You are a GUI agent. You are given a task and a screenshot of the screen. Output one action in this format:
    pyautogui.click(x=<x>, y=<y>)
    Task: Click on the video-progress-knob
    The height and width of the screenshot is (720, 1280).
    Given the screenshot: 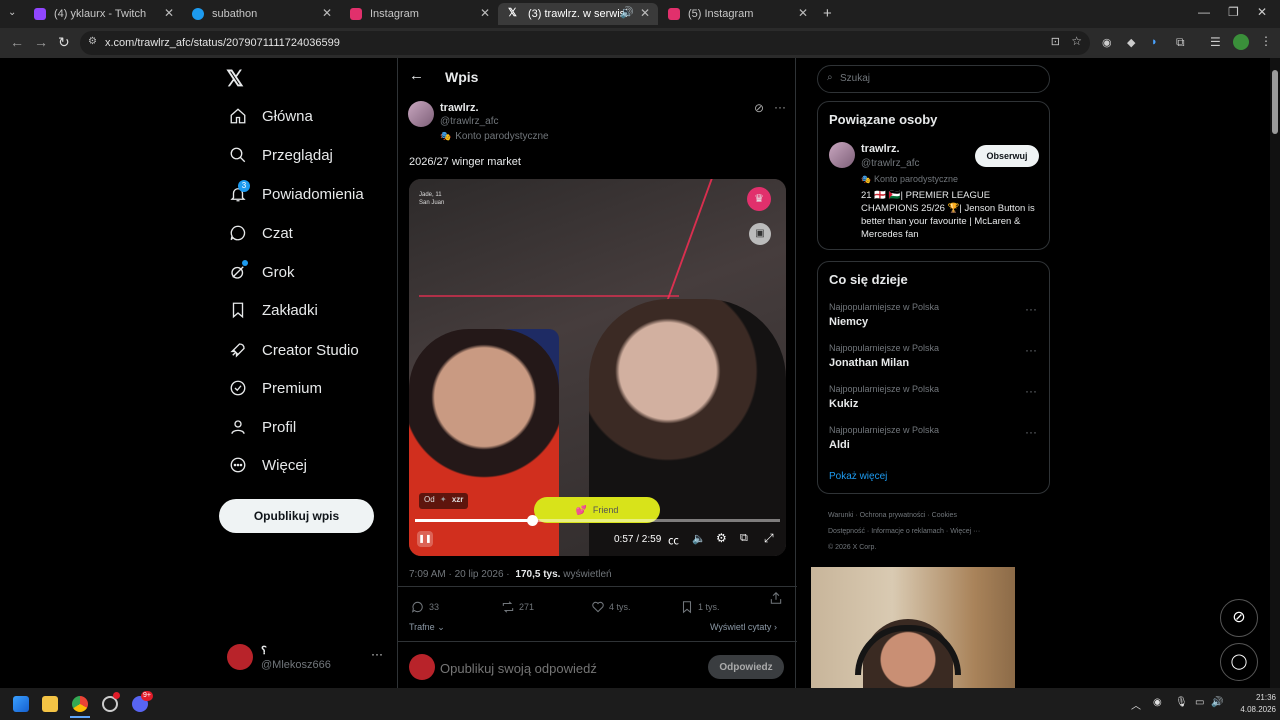 What is the action you would take?
    pyautogui.click(x=532, y=520)
    